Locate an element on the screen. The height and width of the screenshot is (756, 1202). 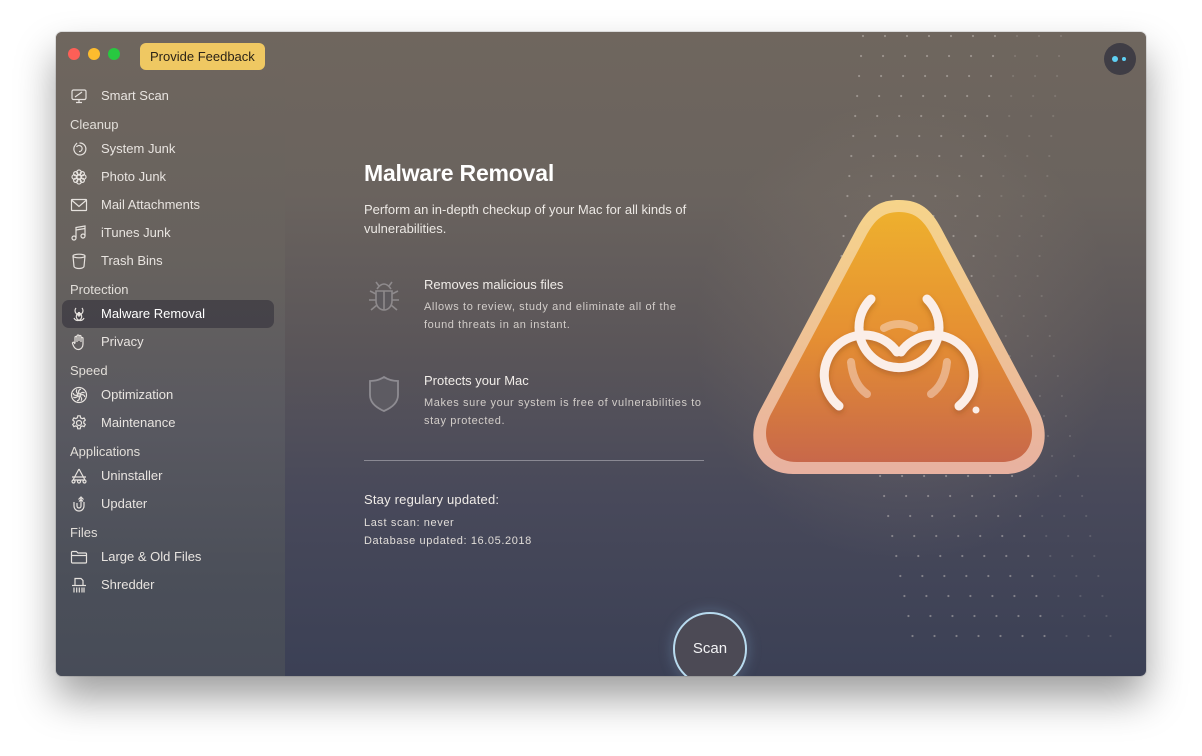
scan-button: Scan is located at coordinates (710, 644).